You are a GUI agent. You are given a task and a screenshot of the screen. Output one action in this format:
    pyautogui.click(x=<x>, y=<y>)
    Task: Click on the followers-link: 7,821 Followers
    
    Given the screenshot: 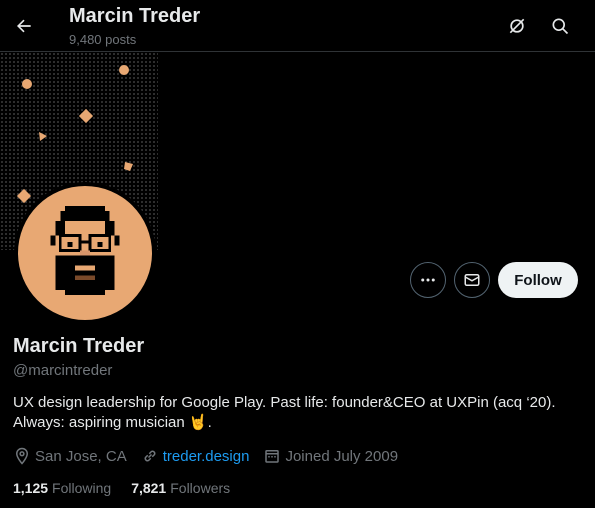 What is the action you would take?
    pyautogui.click(x=180, y=488)
    